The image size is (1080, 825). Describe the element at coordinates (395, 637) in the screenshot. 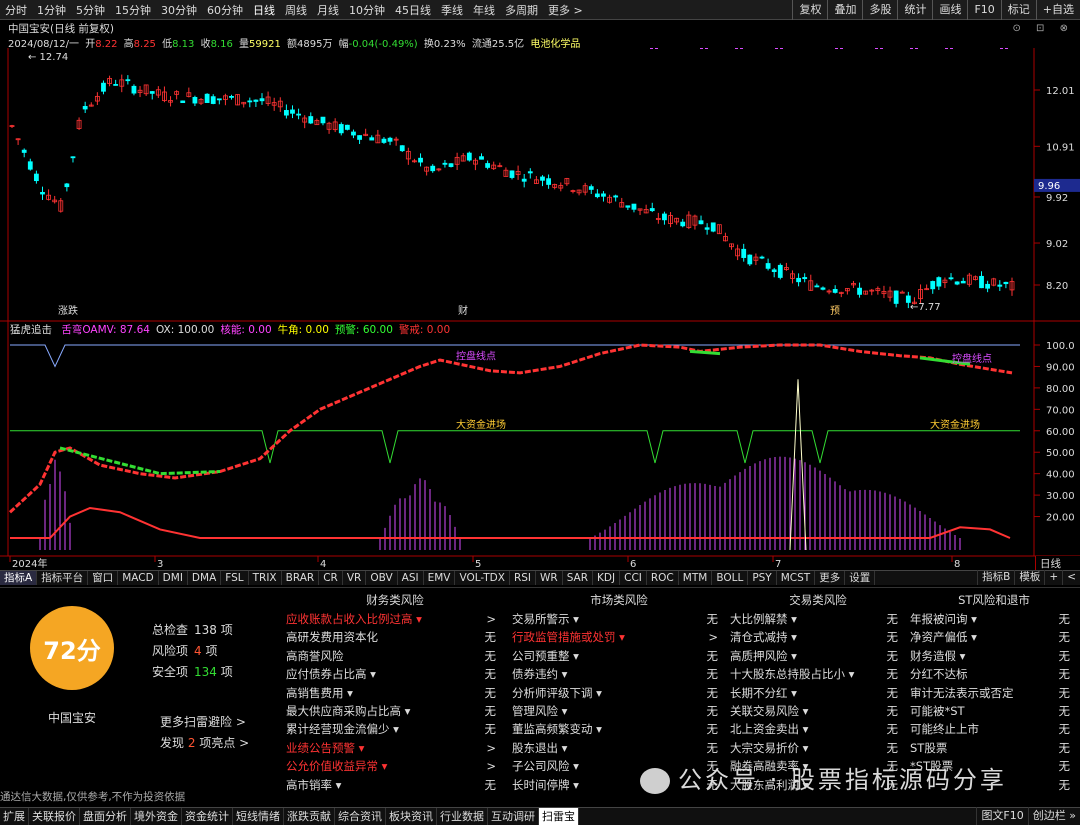

I see `risk-row: 高研发费用资本化 无` at that location.